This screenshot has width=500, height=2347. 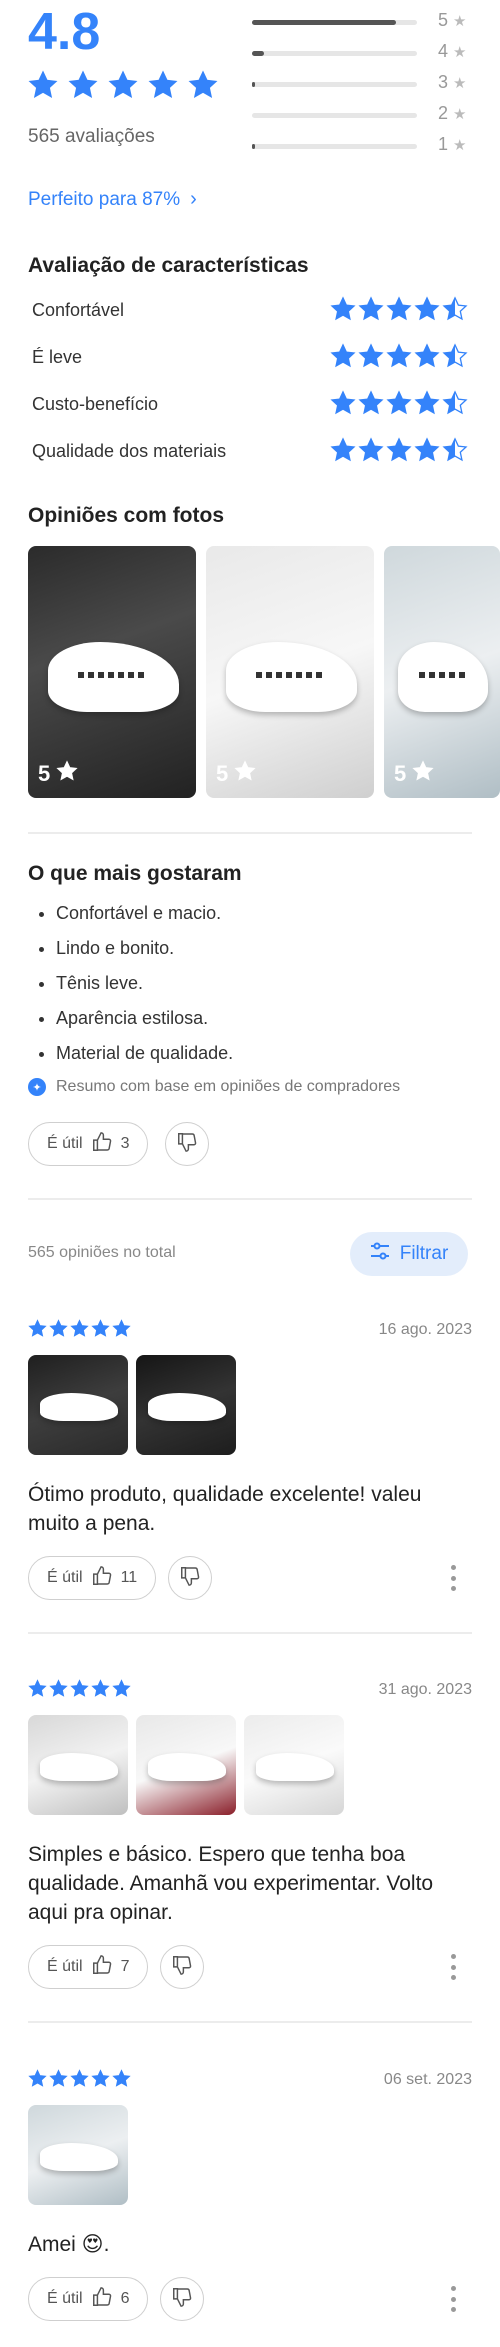 I want to click on highlight-item: Material de qualidade., so click(x=144, y=1053).